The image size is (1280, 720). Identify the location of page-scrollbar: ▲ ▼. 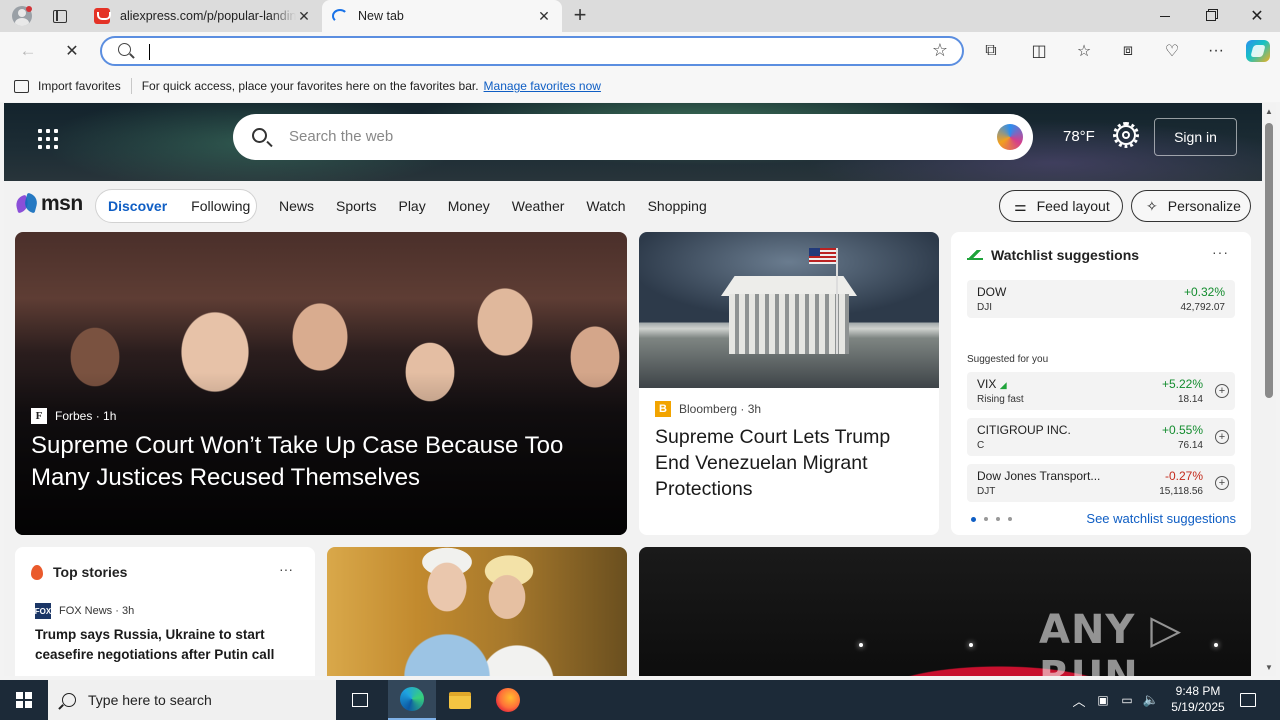
(1269, 389).